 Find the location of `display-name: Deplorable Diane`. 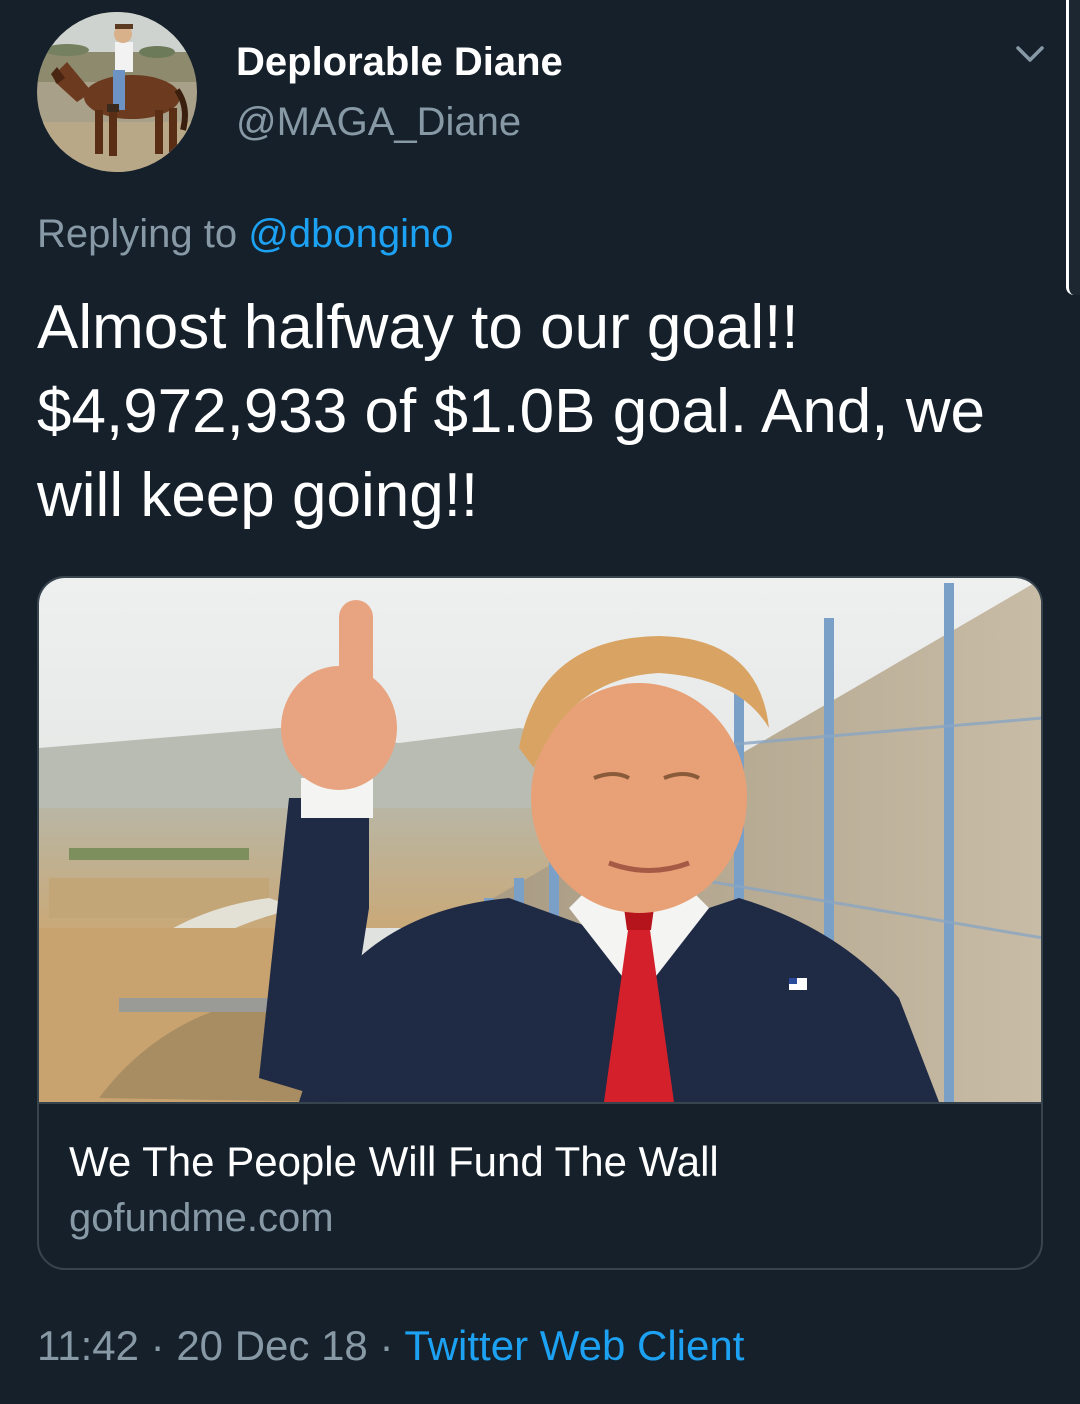

display-name: Deplorable Diane is located at coordinates (399, 62).